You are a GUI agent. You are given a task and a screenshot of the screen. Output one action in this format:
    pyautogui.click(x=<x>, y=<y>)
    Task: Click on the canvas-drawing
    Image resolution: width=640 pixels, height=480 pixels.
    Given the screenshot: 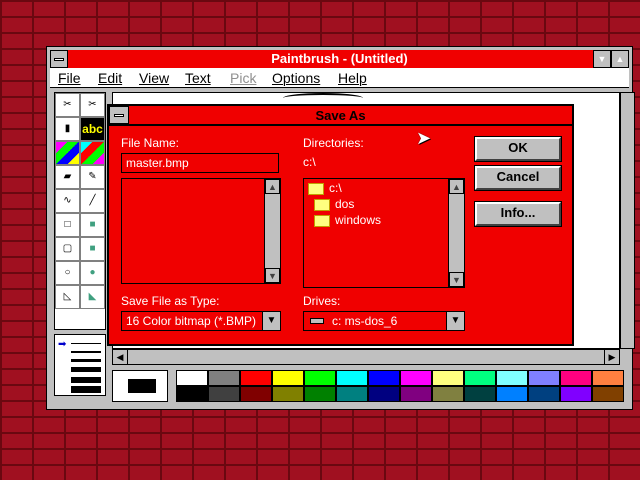 What is the action you would take?
    pyautogui.click(x=323, y=98)
    